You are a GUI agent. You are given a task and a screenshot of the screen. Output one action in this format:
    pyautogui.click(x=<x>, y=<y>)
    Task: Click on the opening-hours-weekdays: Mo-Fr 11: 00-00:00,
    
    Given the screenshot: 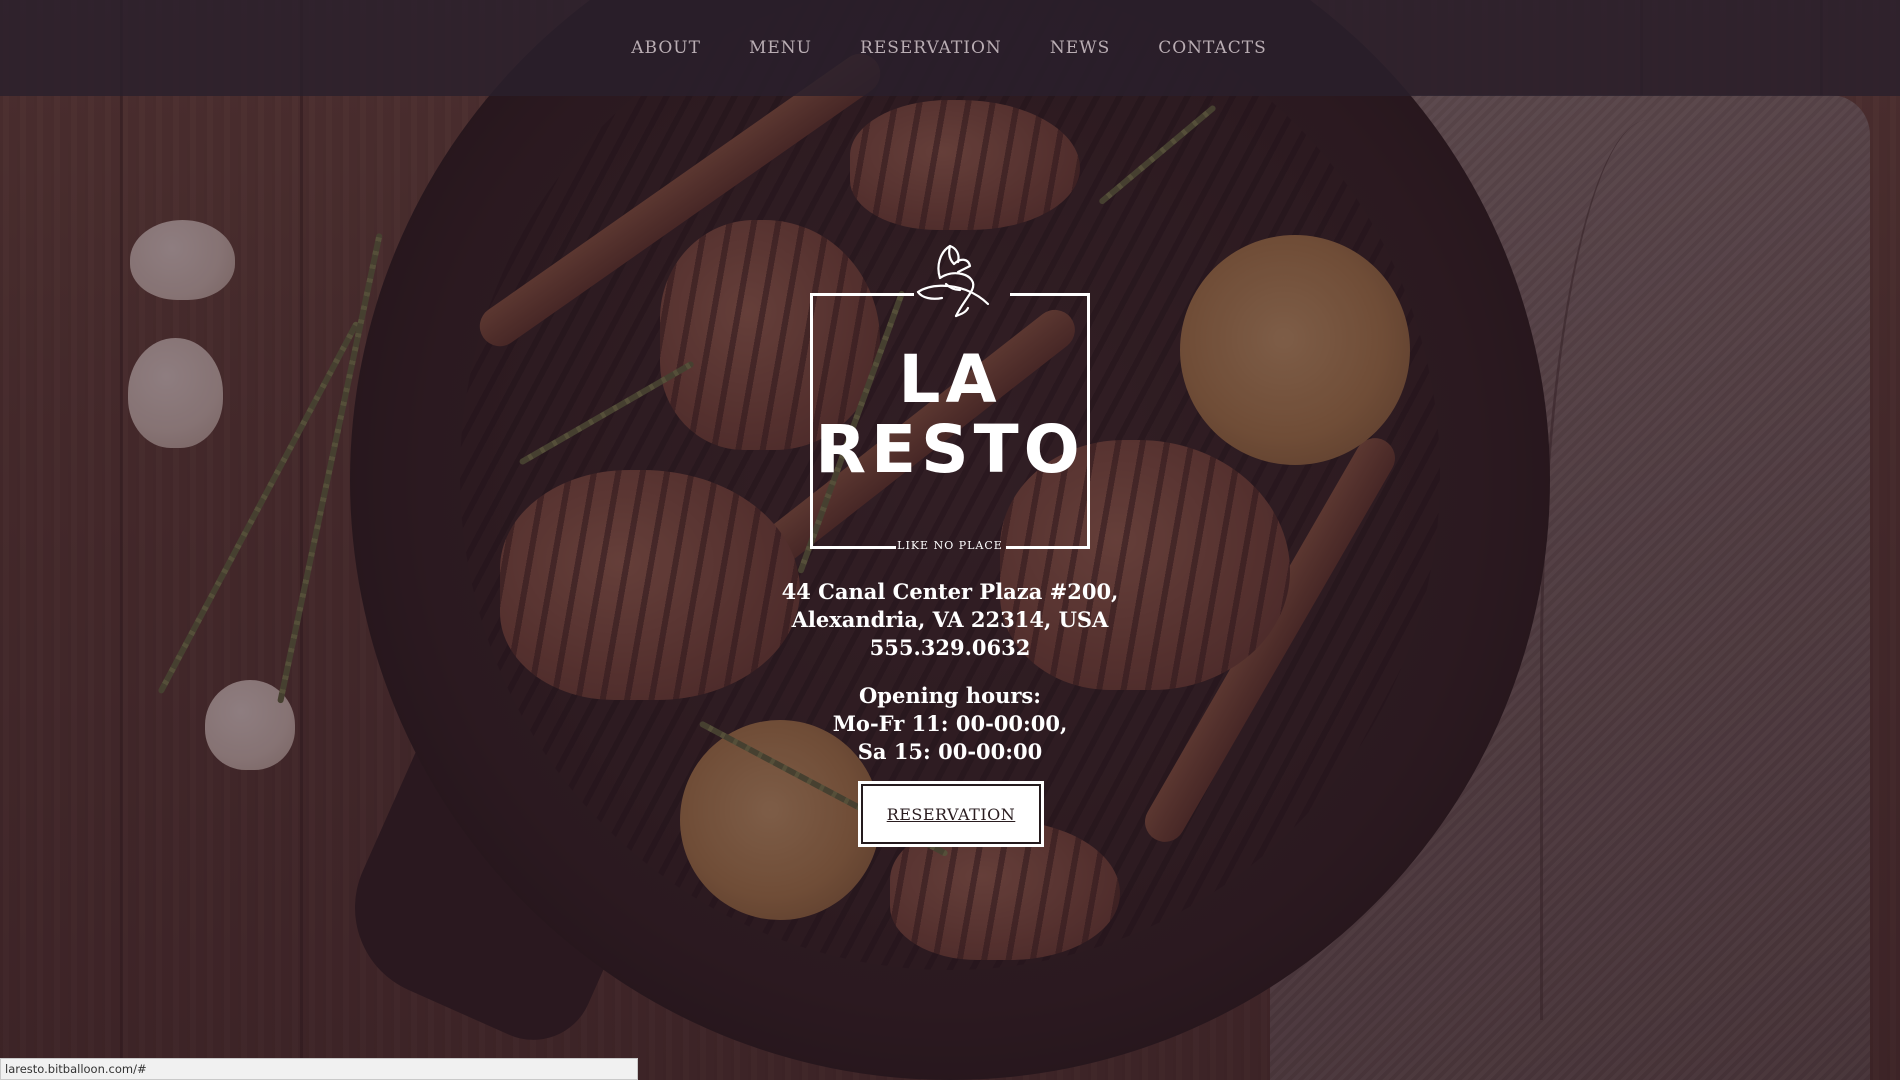 What is the action you would take?
    pyautogui.click(x=950, y=723)
    